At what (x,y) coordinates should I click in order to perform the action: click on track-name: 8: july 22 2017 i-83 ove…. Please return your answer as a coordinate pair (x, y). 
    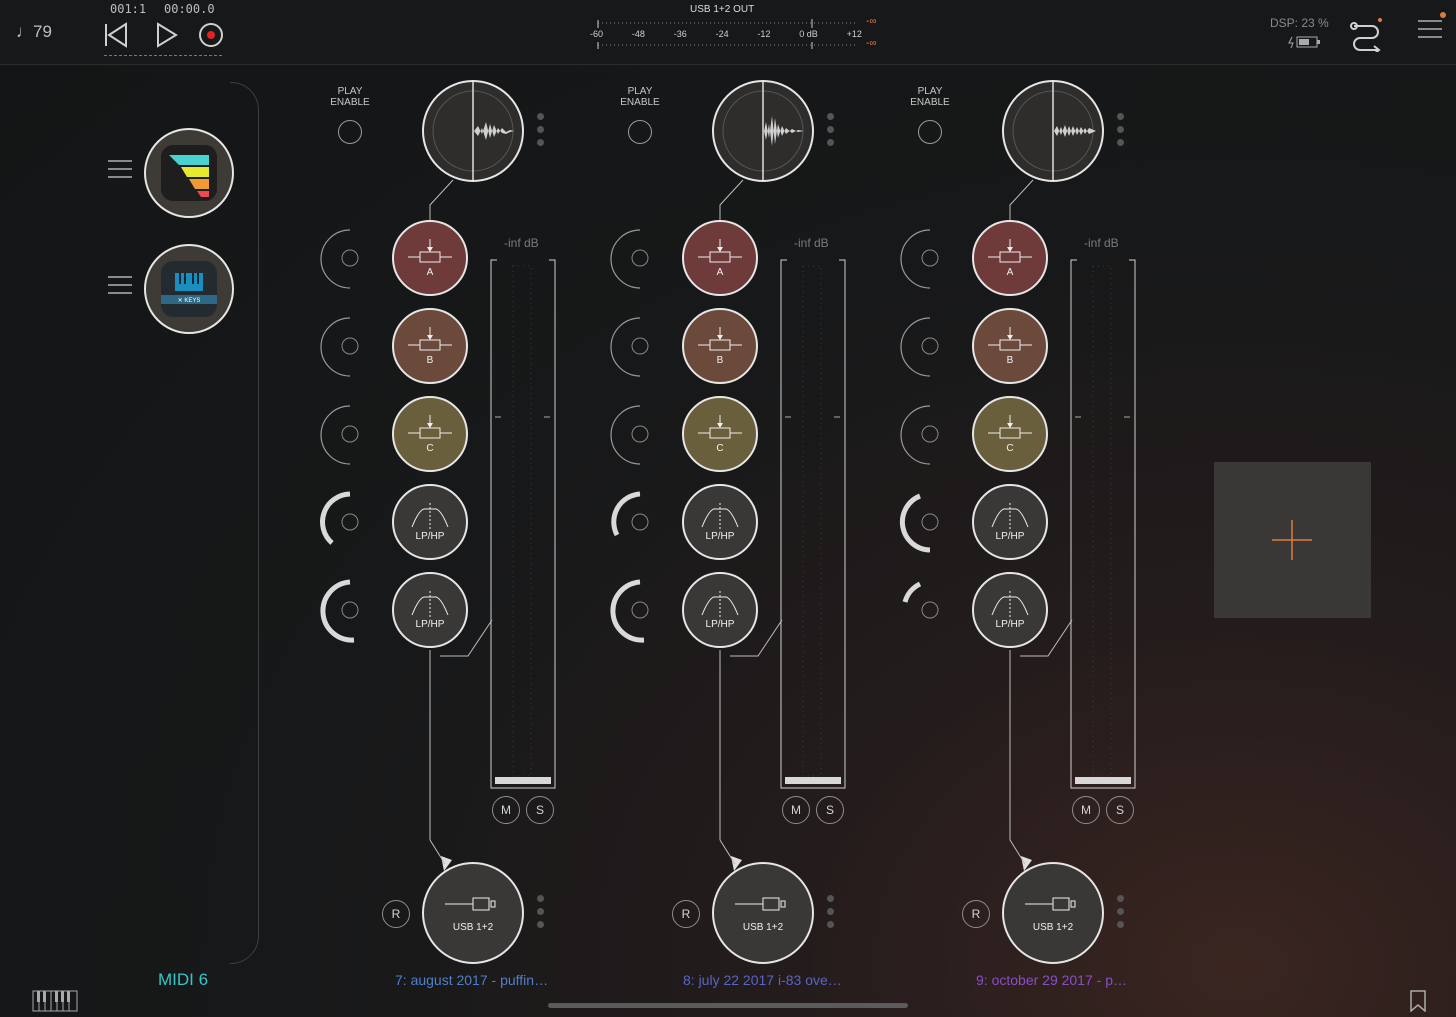
    Looking at the image, I should click on (762, 980).